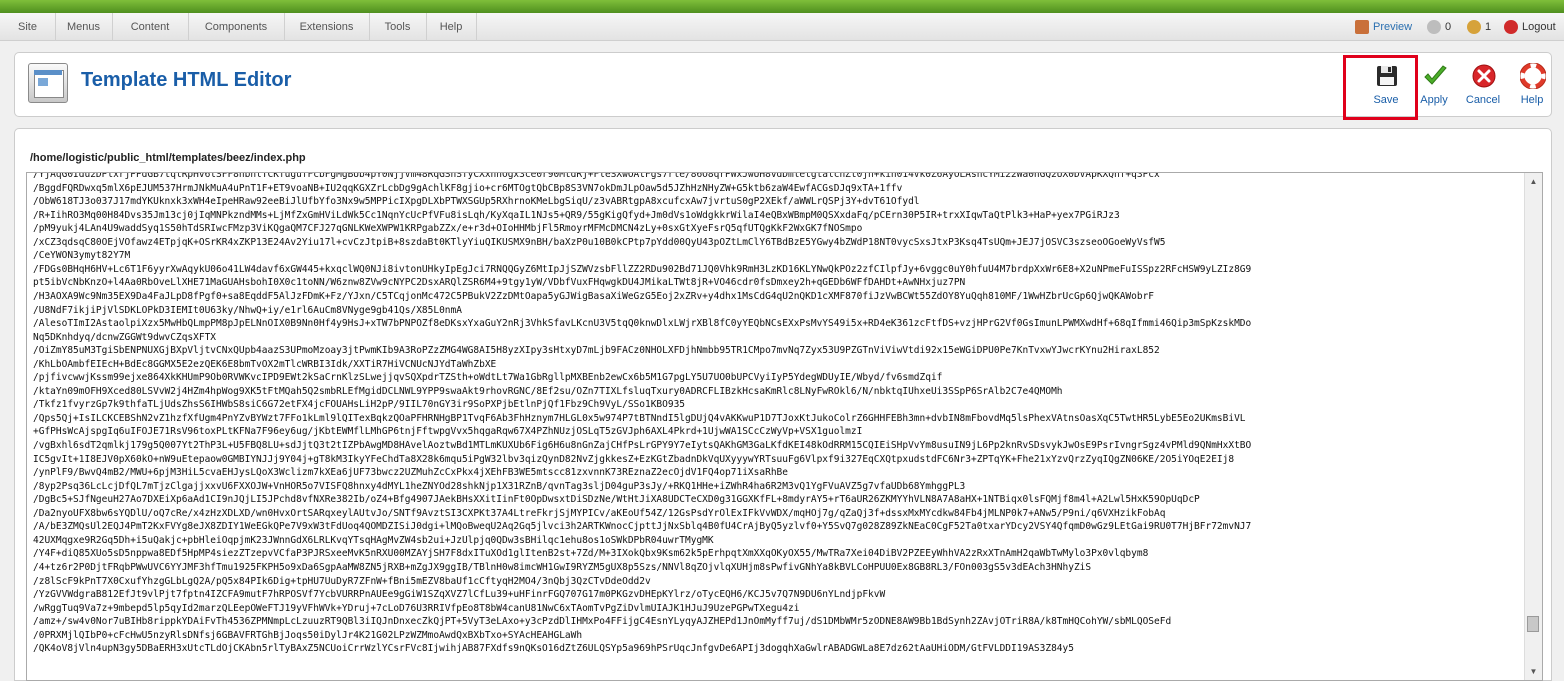 The image size is (1564, 681). Describe the element at coordinates (1533, 671) in the screenshot. I see `scroll-down-arrow-icon: ▼` at that location.